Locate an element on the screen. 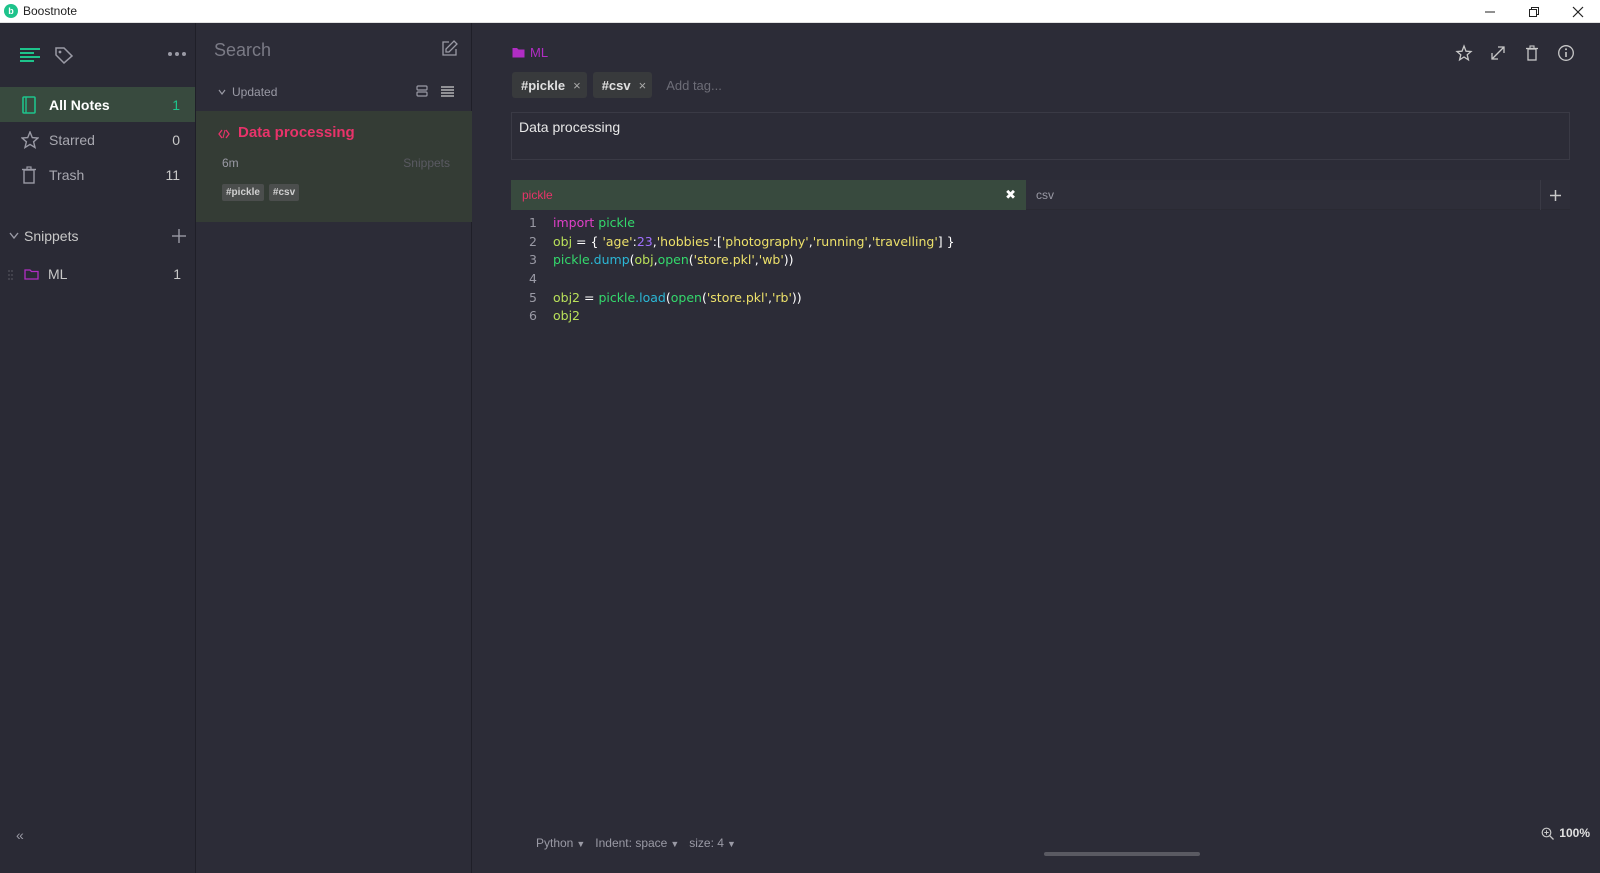  tab-pickle: pickle ✖ is located at coordinates (768, 195).